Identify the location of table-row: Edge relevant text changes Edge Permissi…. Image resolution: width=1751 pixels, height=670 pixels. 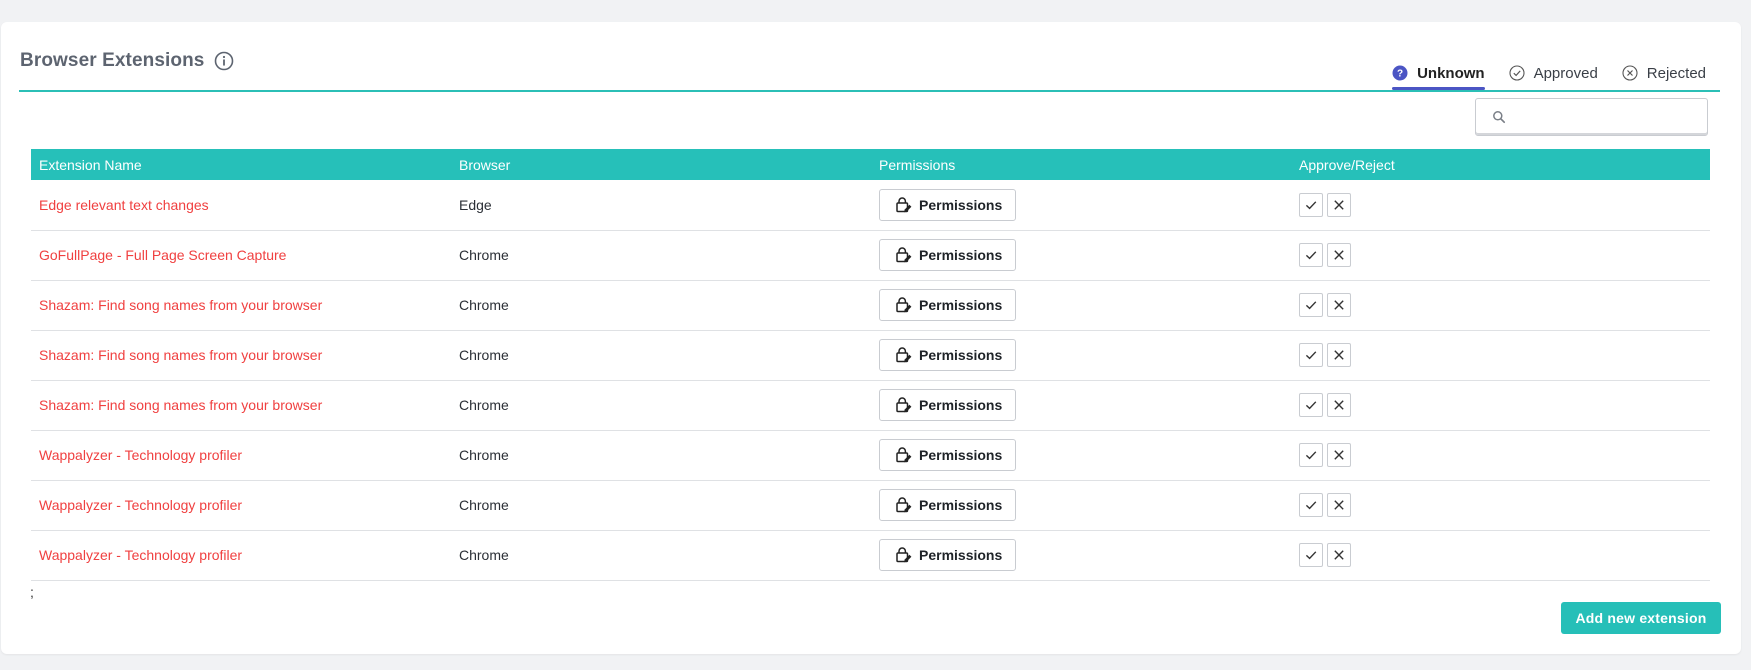
(870, 205).